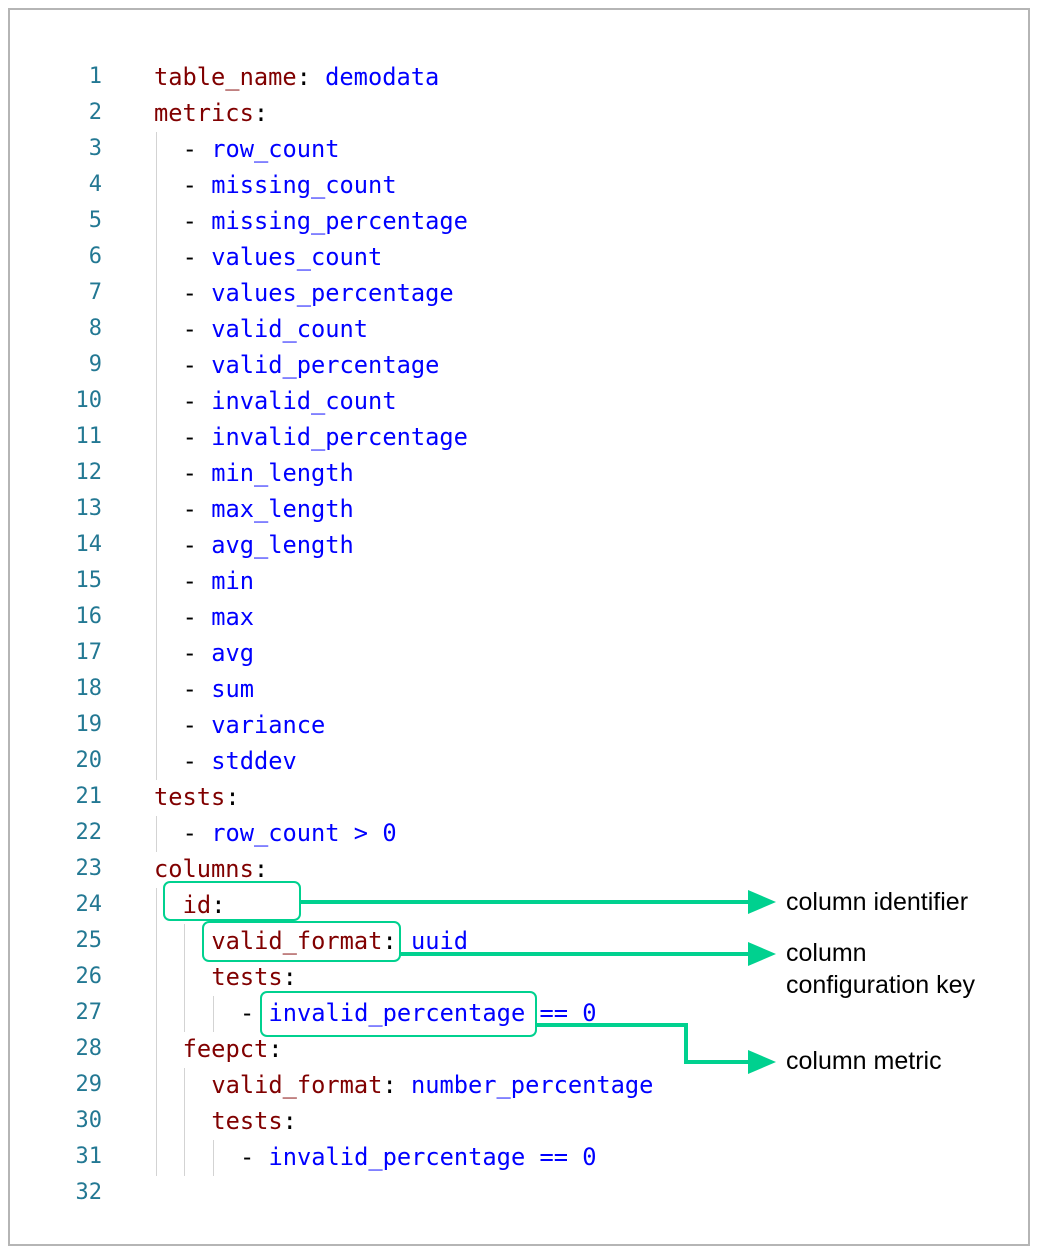 This screenshot has width=1042, height=1256. What do you see at coordinates (762, 902) in the screenshot?
I see `arrow-head-column-identifier-icon` at bounding box center [762, 902].